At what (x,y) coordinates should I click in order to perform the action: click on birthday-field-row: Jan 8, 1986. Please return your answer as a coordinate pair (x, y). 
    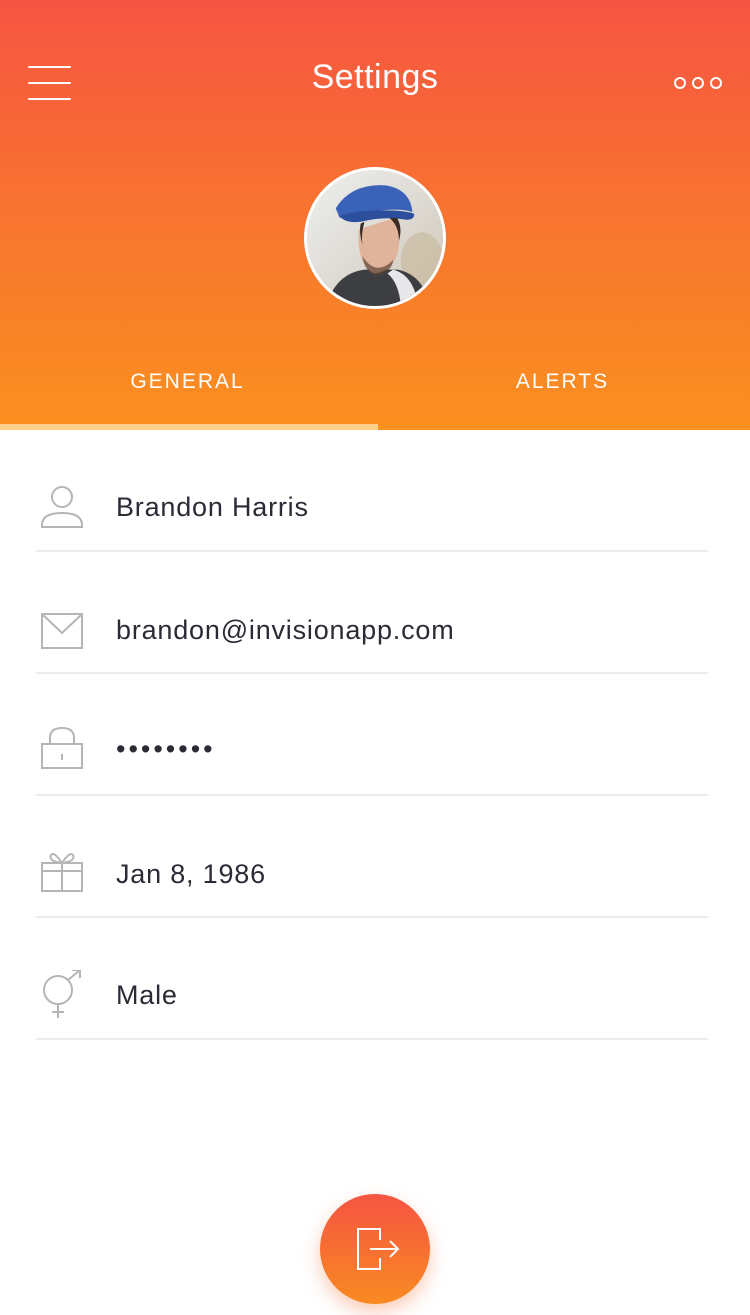
    Looking at the image, I should click on (372, 857).